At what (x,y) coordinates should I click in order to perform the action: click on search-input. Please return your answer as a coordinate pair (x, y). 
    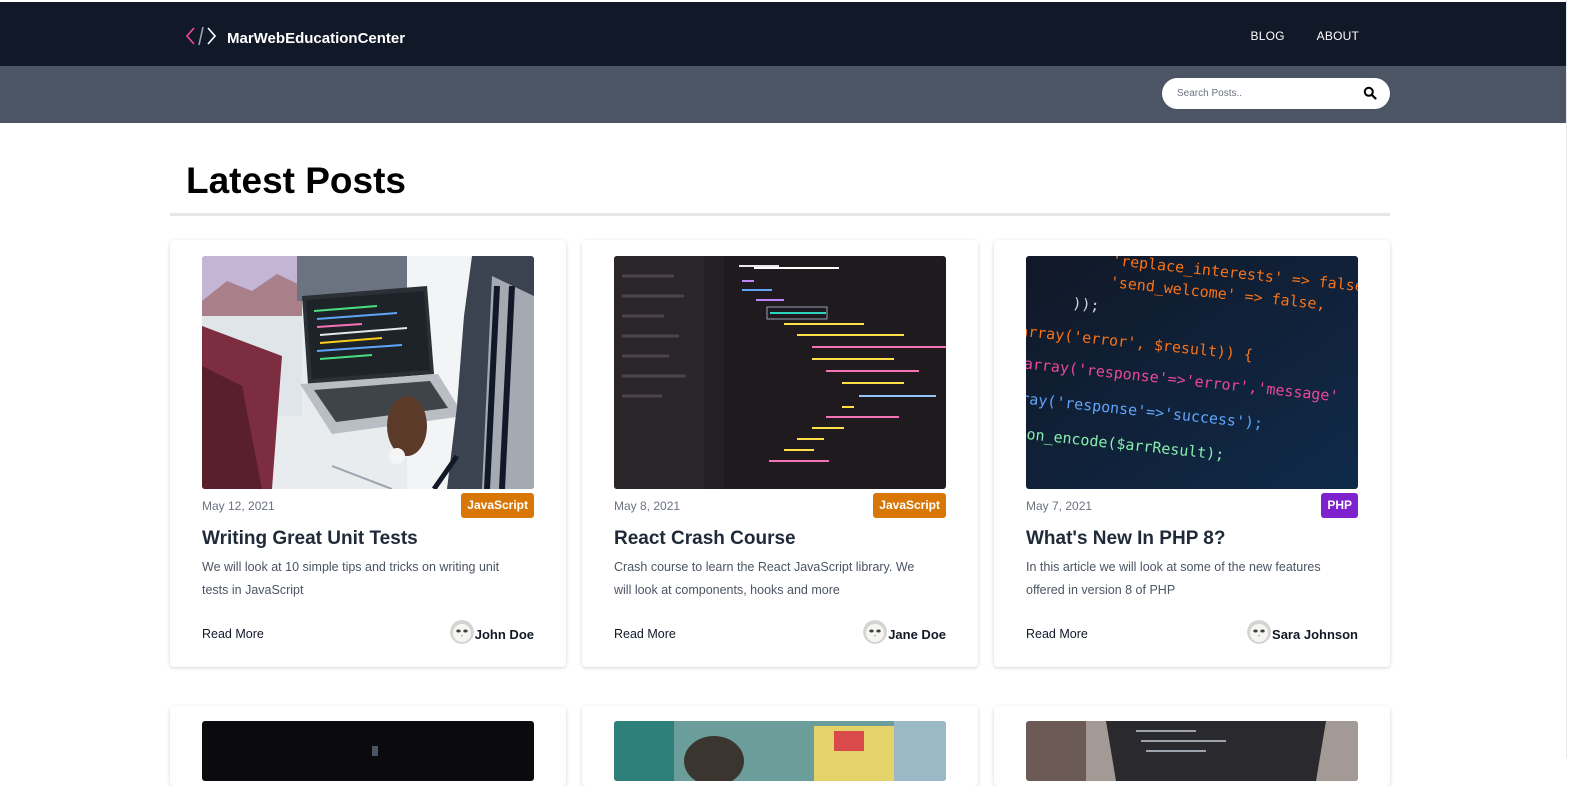
    Looking at the image, I should click on (1262, 93).